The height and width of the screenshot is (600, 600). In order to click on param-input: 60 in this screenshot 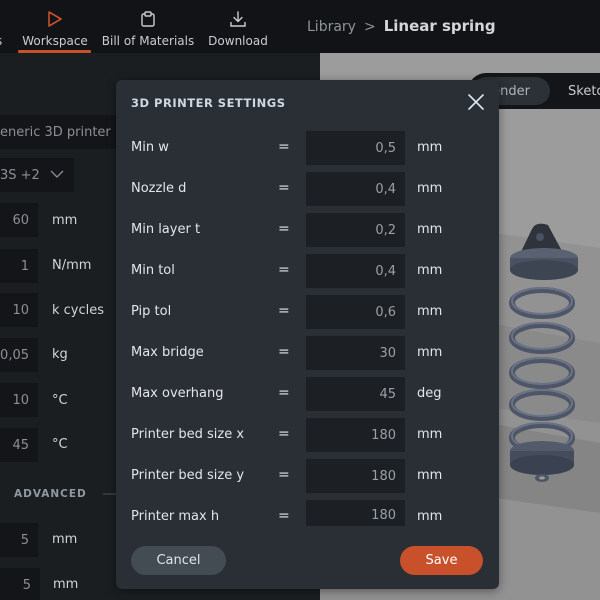, I will do `click(19, 220)`.